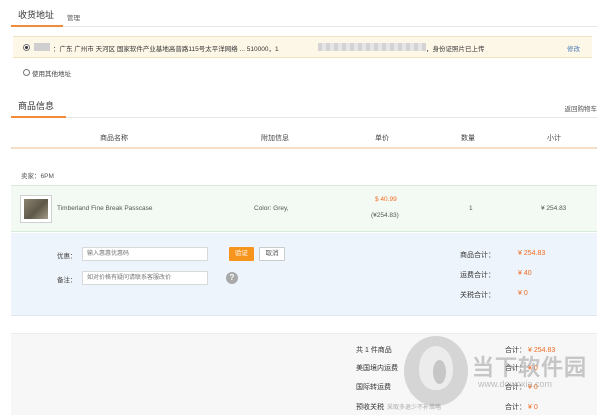 This screenshot has height=415, width=597. Describe the element at coordinates (51, 74) in the screenshot. I see `use-other-address-label: 使用其他地址` at that location.